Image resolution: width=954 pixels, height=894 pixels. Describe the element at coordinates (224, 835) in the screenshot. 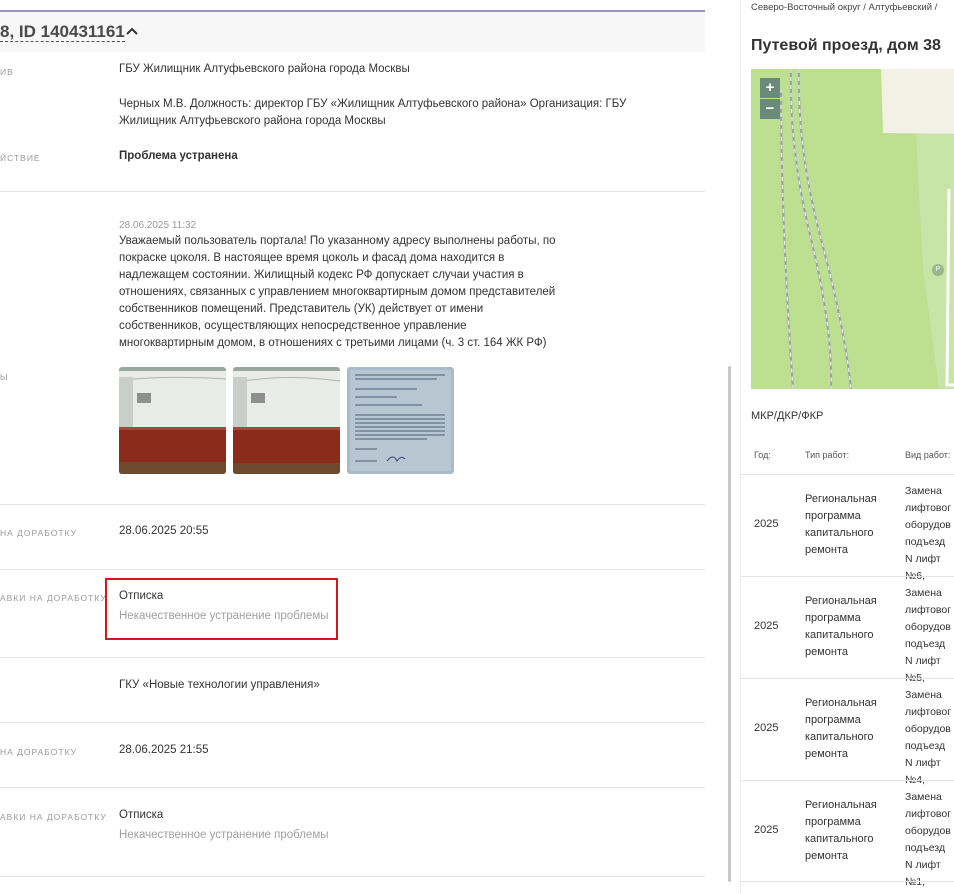

I see `return-reason2-sub: Некачественное устранение проблемы` at that location.